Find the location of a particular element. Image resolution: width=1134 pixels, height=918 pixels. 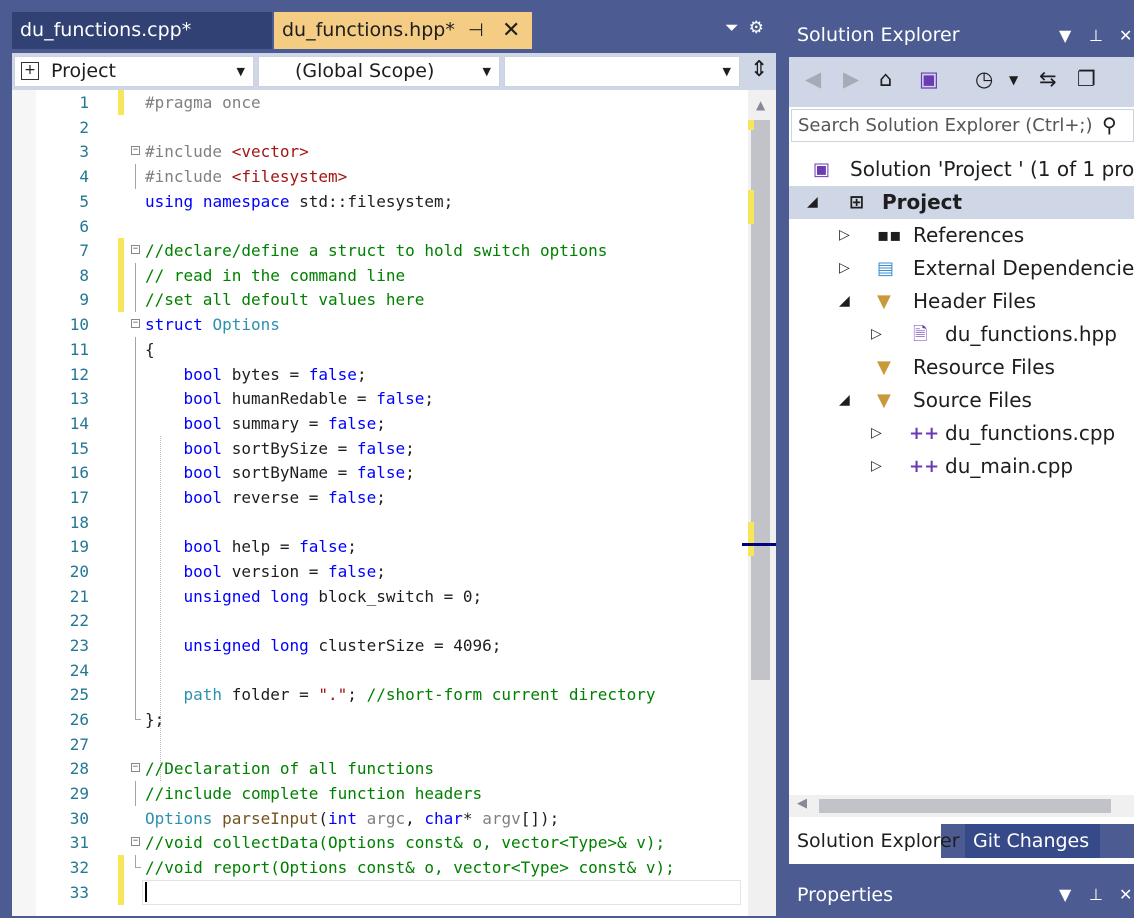

code-line: 10 − struct Options is located at coordinates (382, 324).